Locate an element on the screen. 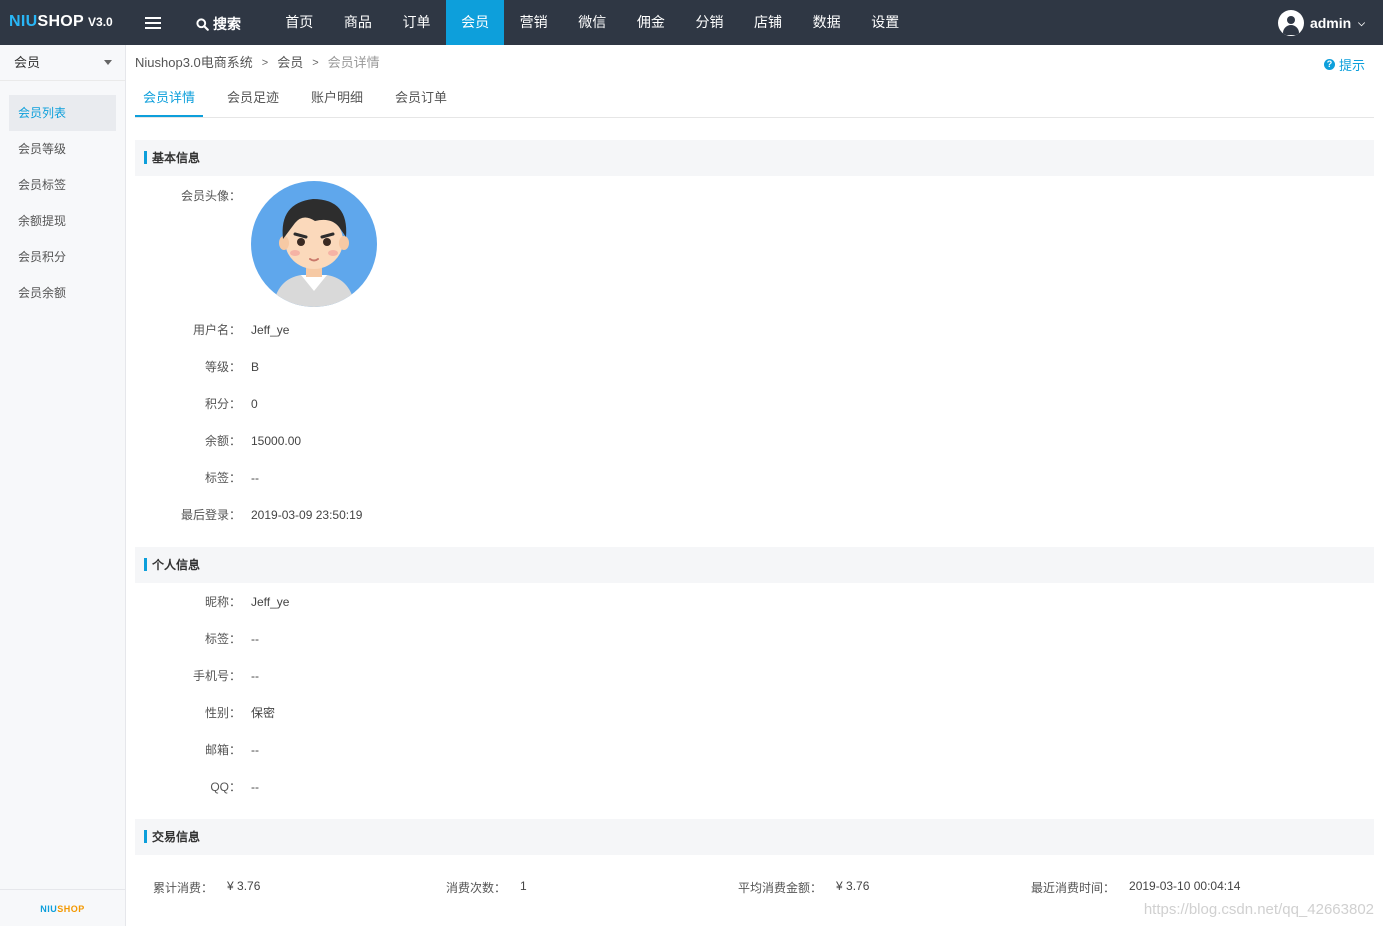 This screenshot has height=926, width=1383. nav-item-members: 会员 is located at coordinates (475, 22).